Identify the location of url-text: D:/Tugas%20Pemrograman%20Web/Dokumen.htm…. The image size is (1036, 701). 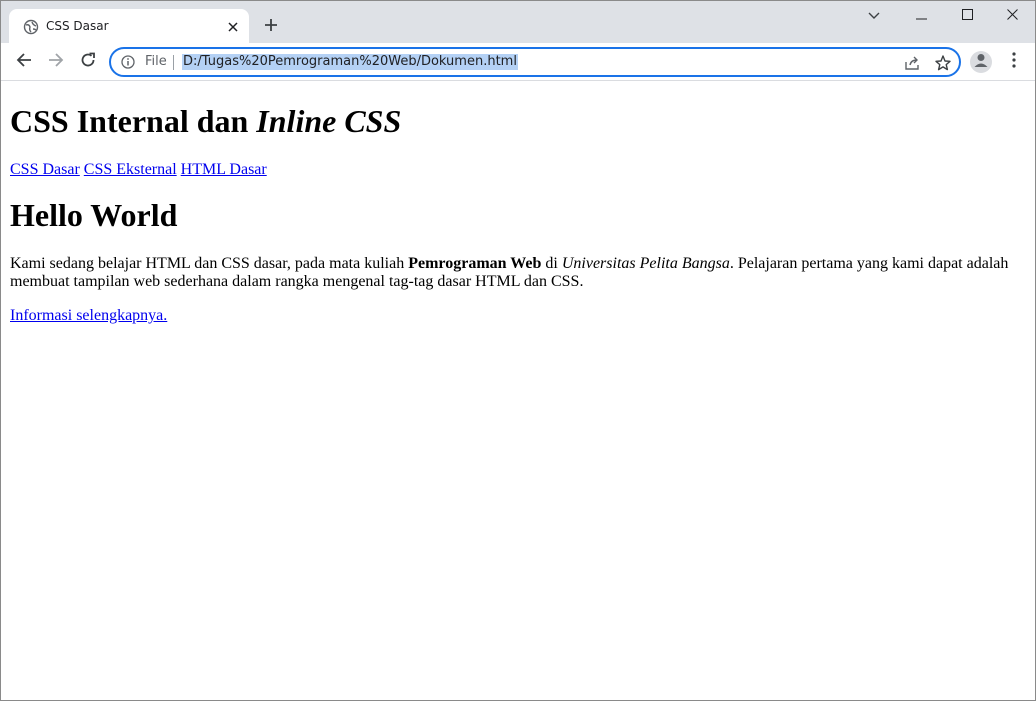
(350, 62).